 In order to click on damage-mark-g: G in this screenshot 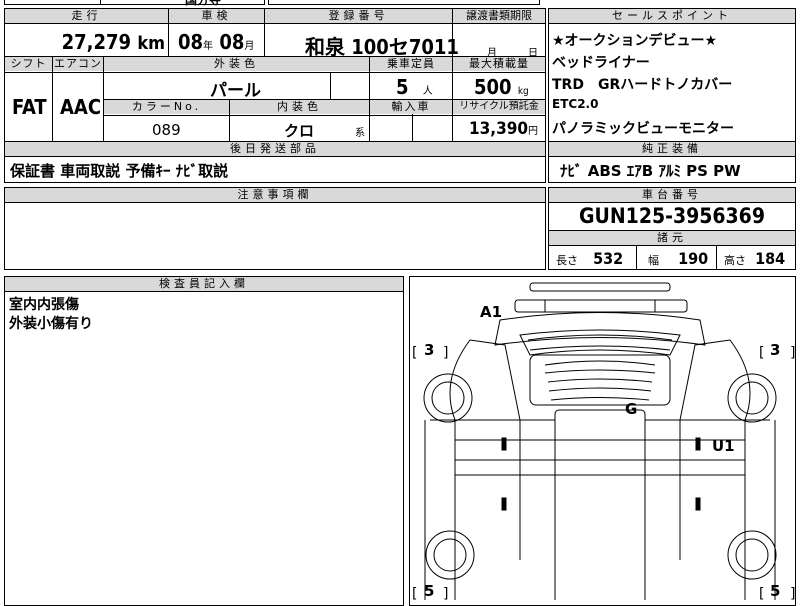, I will do `click(631, 409)`.